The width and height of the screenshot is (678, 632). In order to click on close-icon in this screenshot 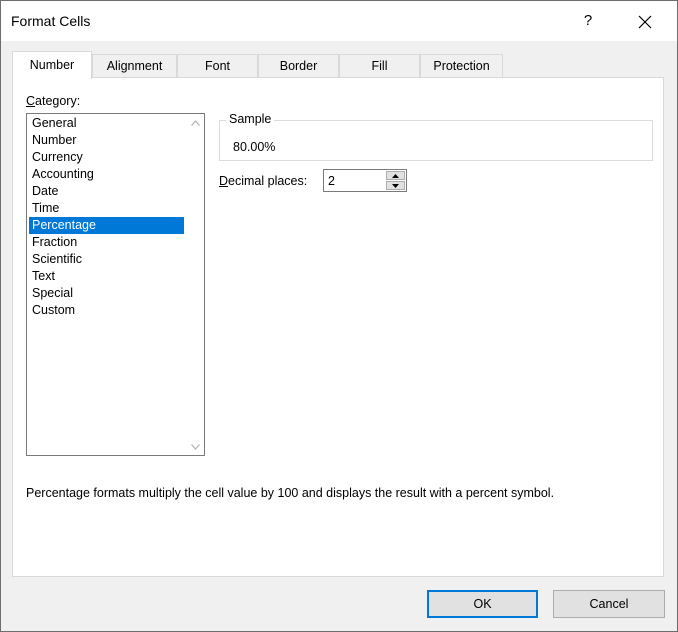, I will do `click(645, 22)`.